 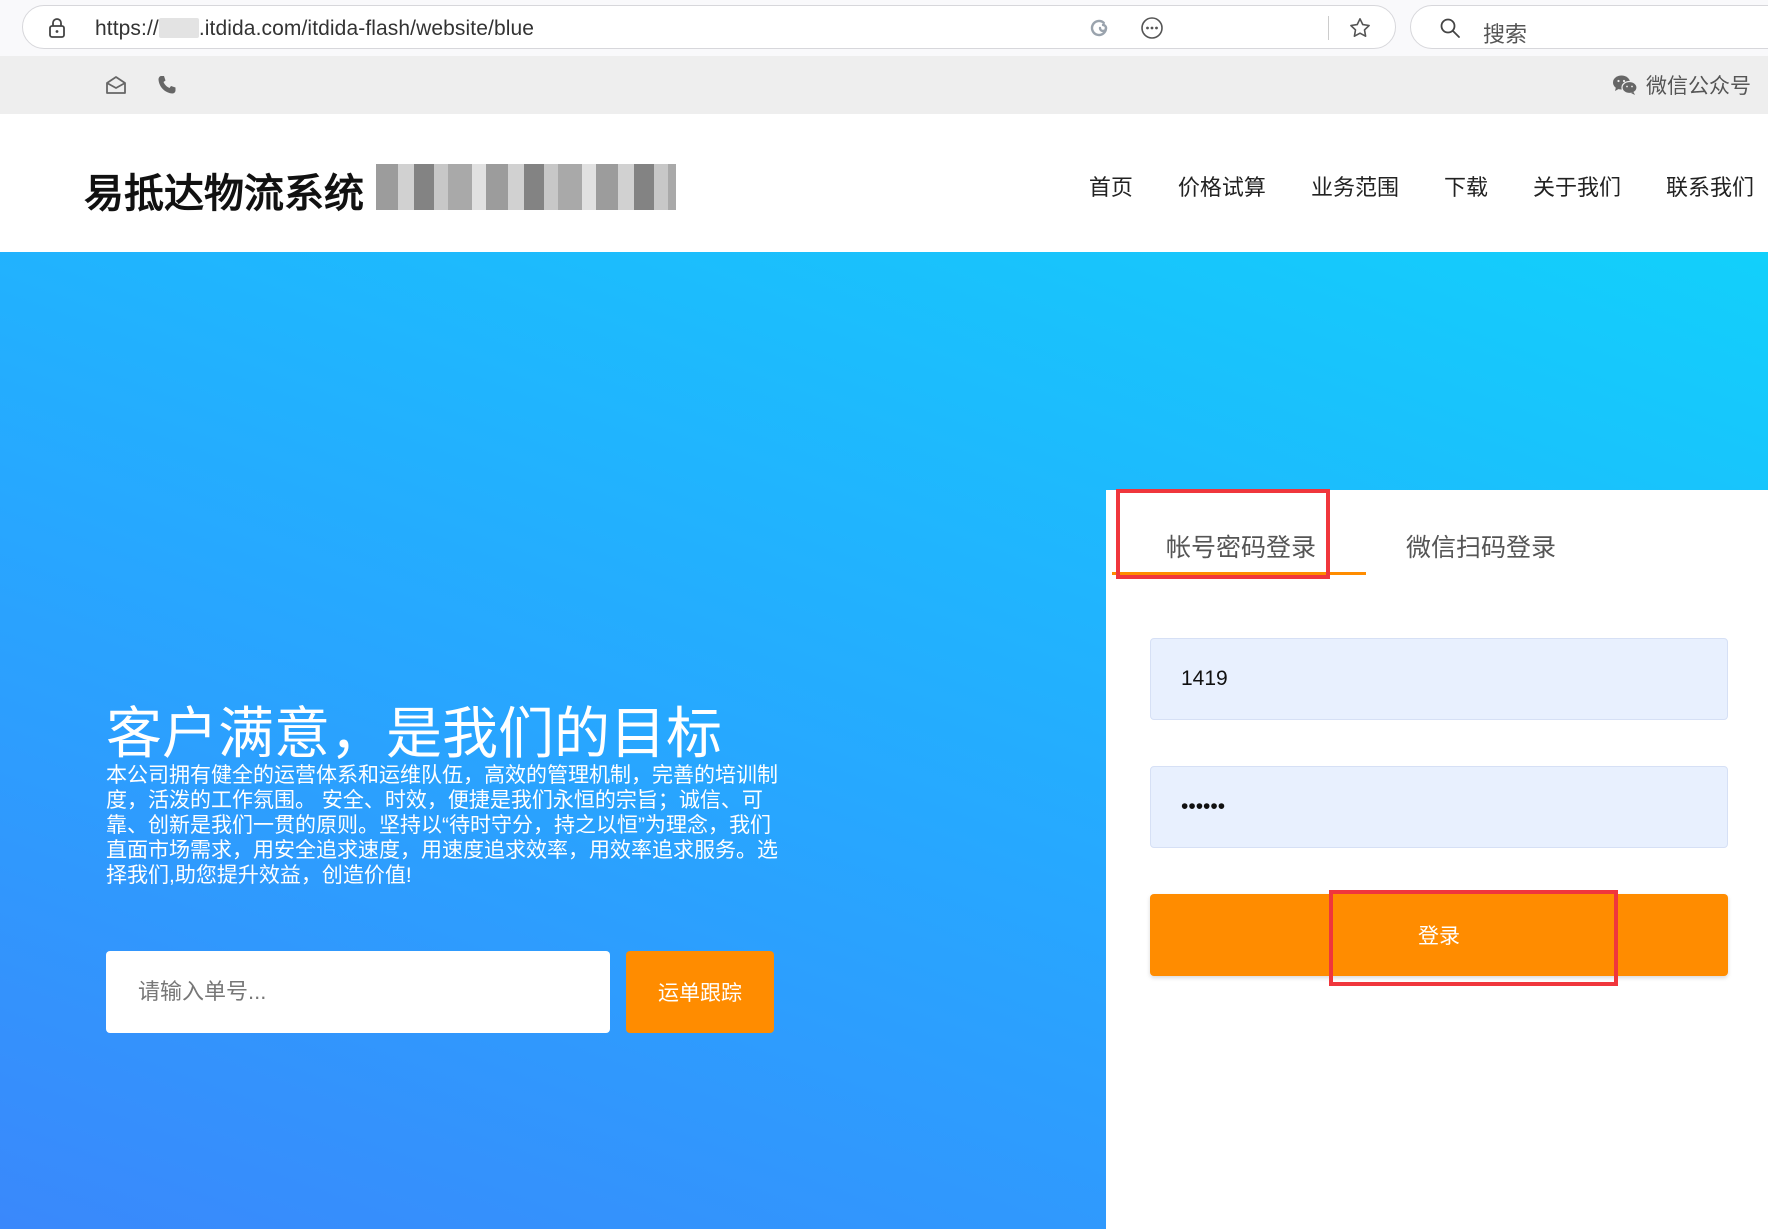 What do you see at coordinates (1577, 186) in the screenshot?
I see `nav-about: 关于我们` at bounding box center [1577, 186].